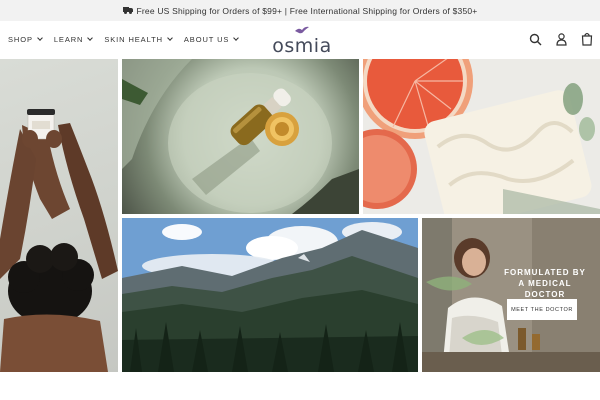  What do you see at coordinates (535, 39) in the screenshot?
I see `search-icon` at bounding box center [535, 39].